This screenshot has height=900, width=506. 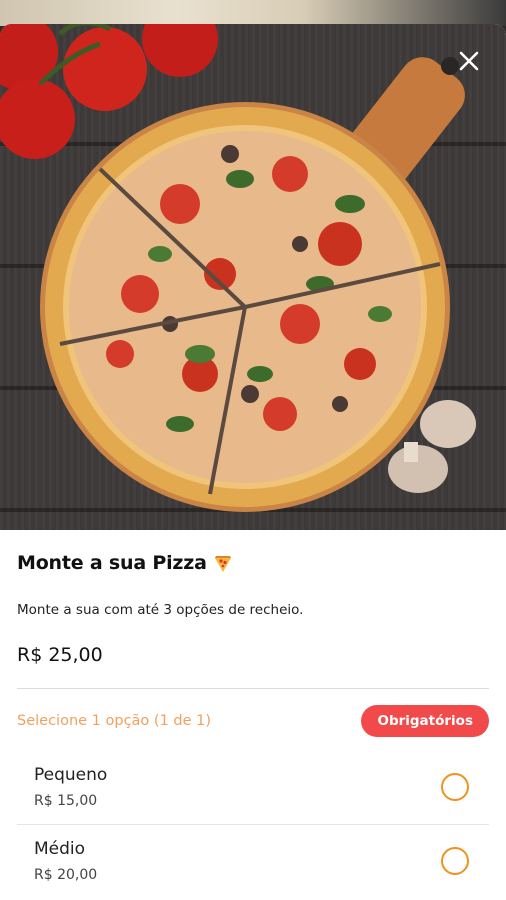 What do you see at coordinates (66, 875) in the screenshot?
I see `option-price: R$ 20,00` at bounding box center [66, 875].